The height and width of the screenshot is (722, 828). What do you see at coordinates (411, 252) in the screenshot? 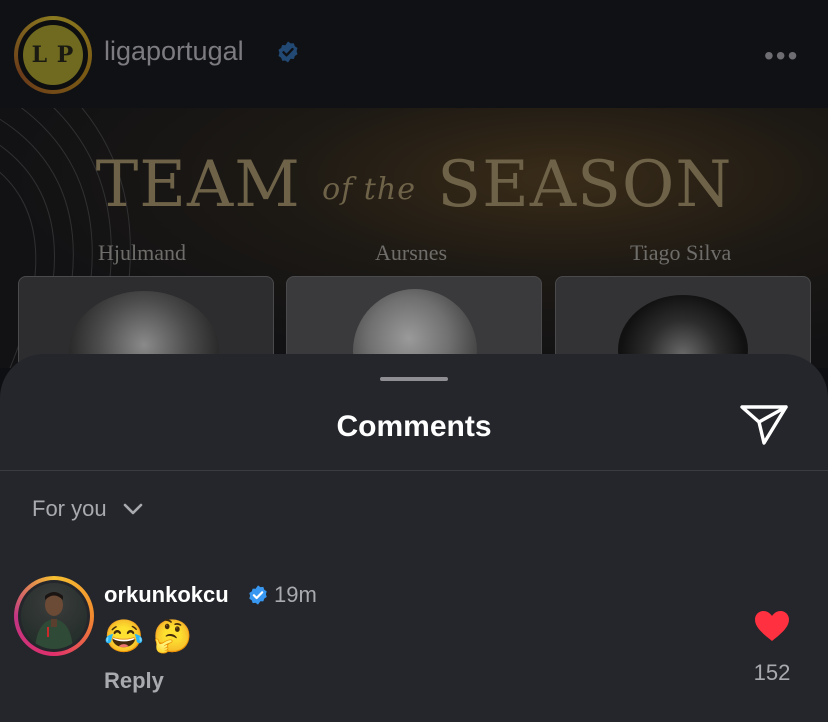
I see `player-name-2: Aursnes` at bounding box center [411, 252].